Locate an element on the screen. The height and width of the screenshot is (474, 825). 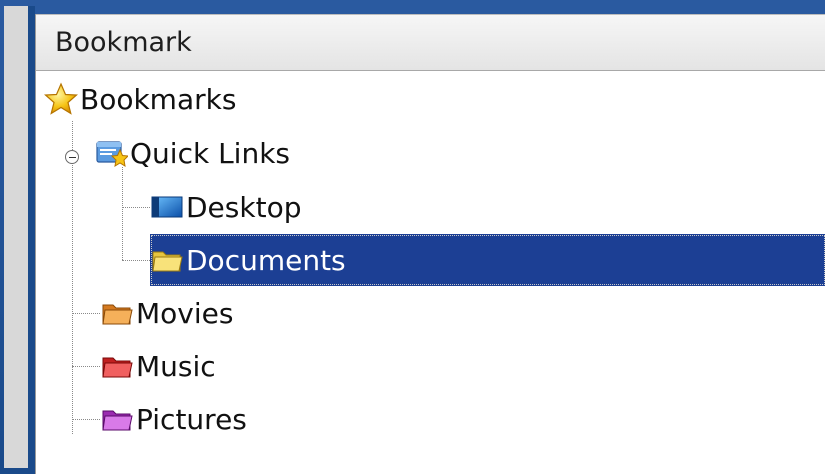
tree-item-bookmarks: Bookmarks is located at coordinates (140, 99).